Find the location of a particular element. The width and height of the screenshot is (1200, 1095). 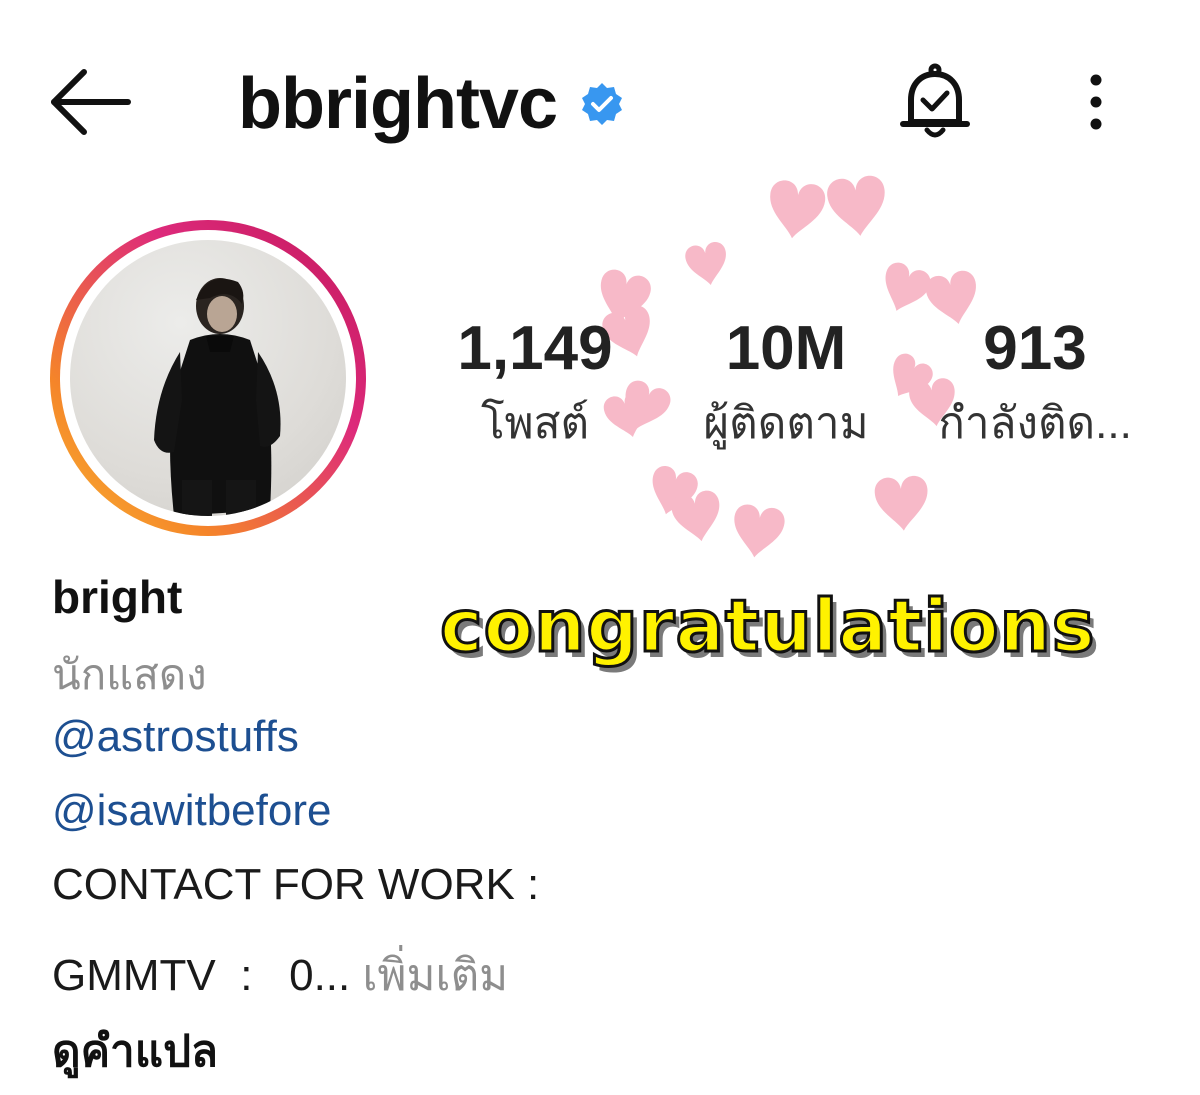

profile-header: bbrightvc is located at coordinates (431, 104).